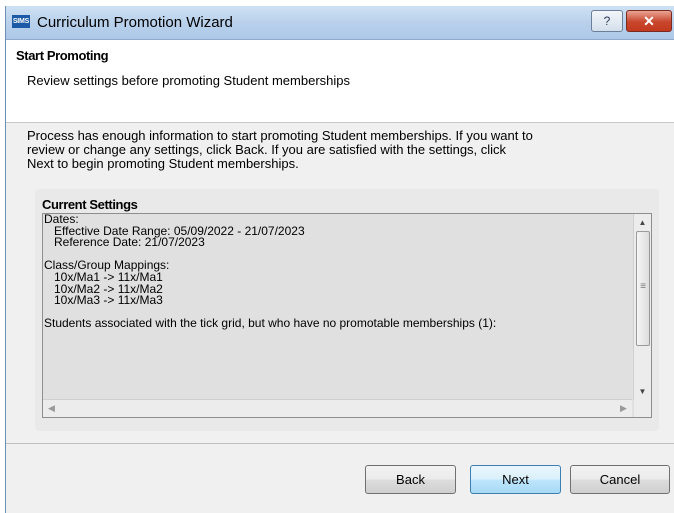 The image size is (674, 513). Describe the element at coordinates (337, 408) in the screenshot. I see `horizontal-scrollbar: ◀ ▶` at that location.